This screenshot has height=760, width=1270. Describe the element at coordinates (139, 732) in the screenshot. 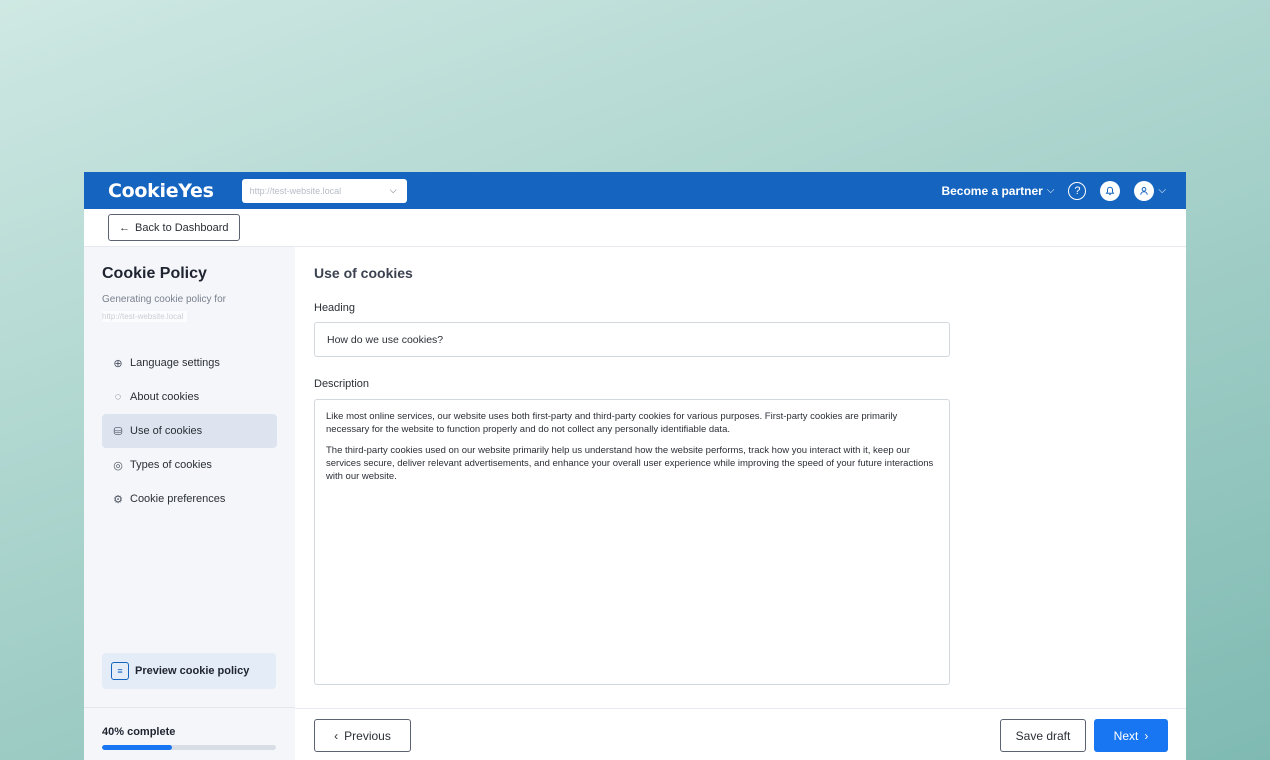

I see `progress-label: 40% complete` at that location.